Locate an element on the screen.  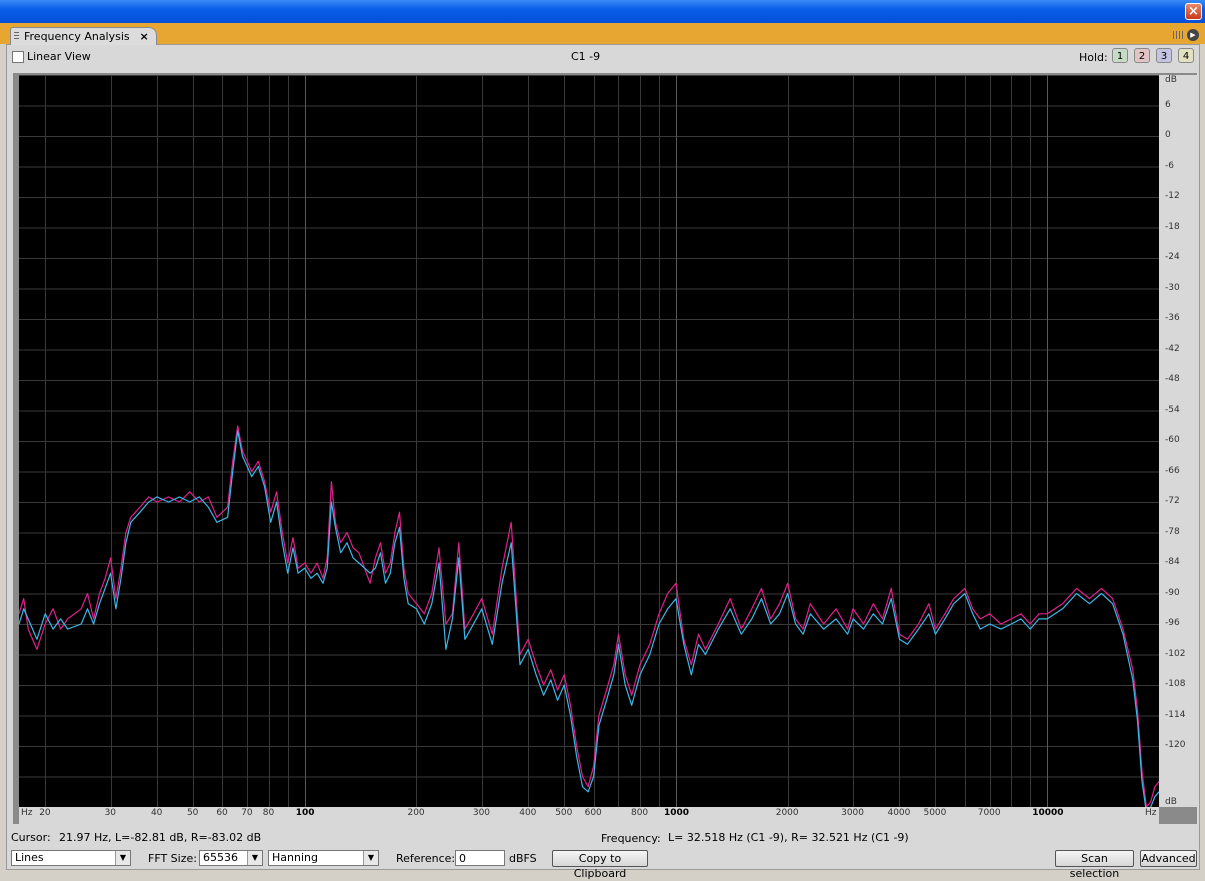
plot-type-value: Lines is located at coordinates (29, 857).